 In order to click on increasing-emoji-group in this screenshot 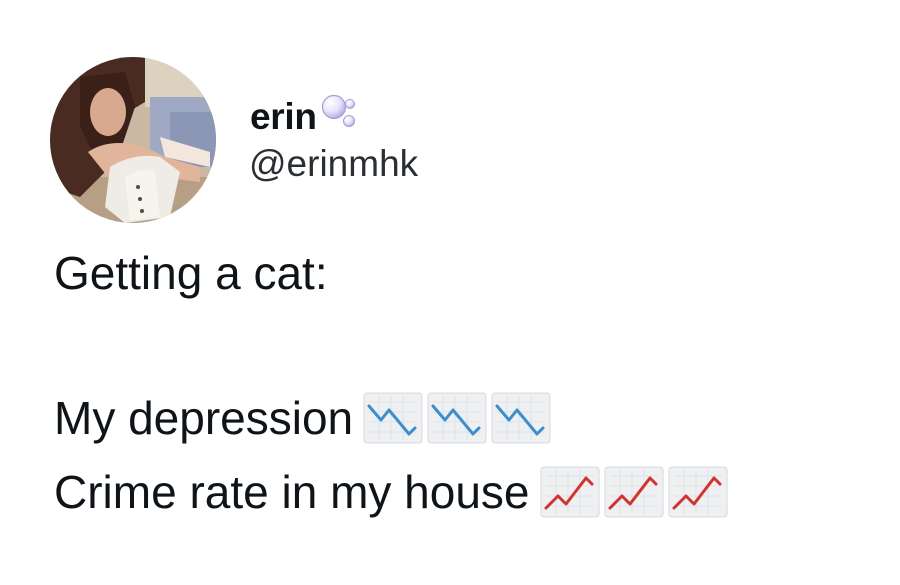, I will do `click(634, 492)`.